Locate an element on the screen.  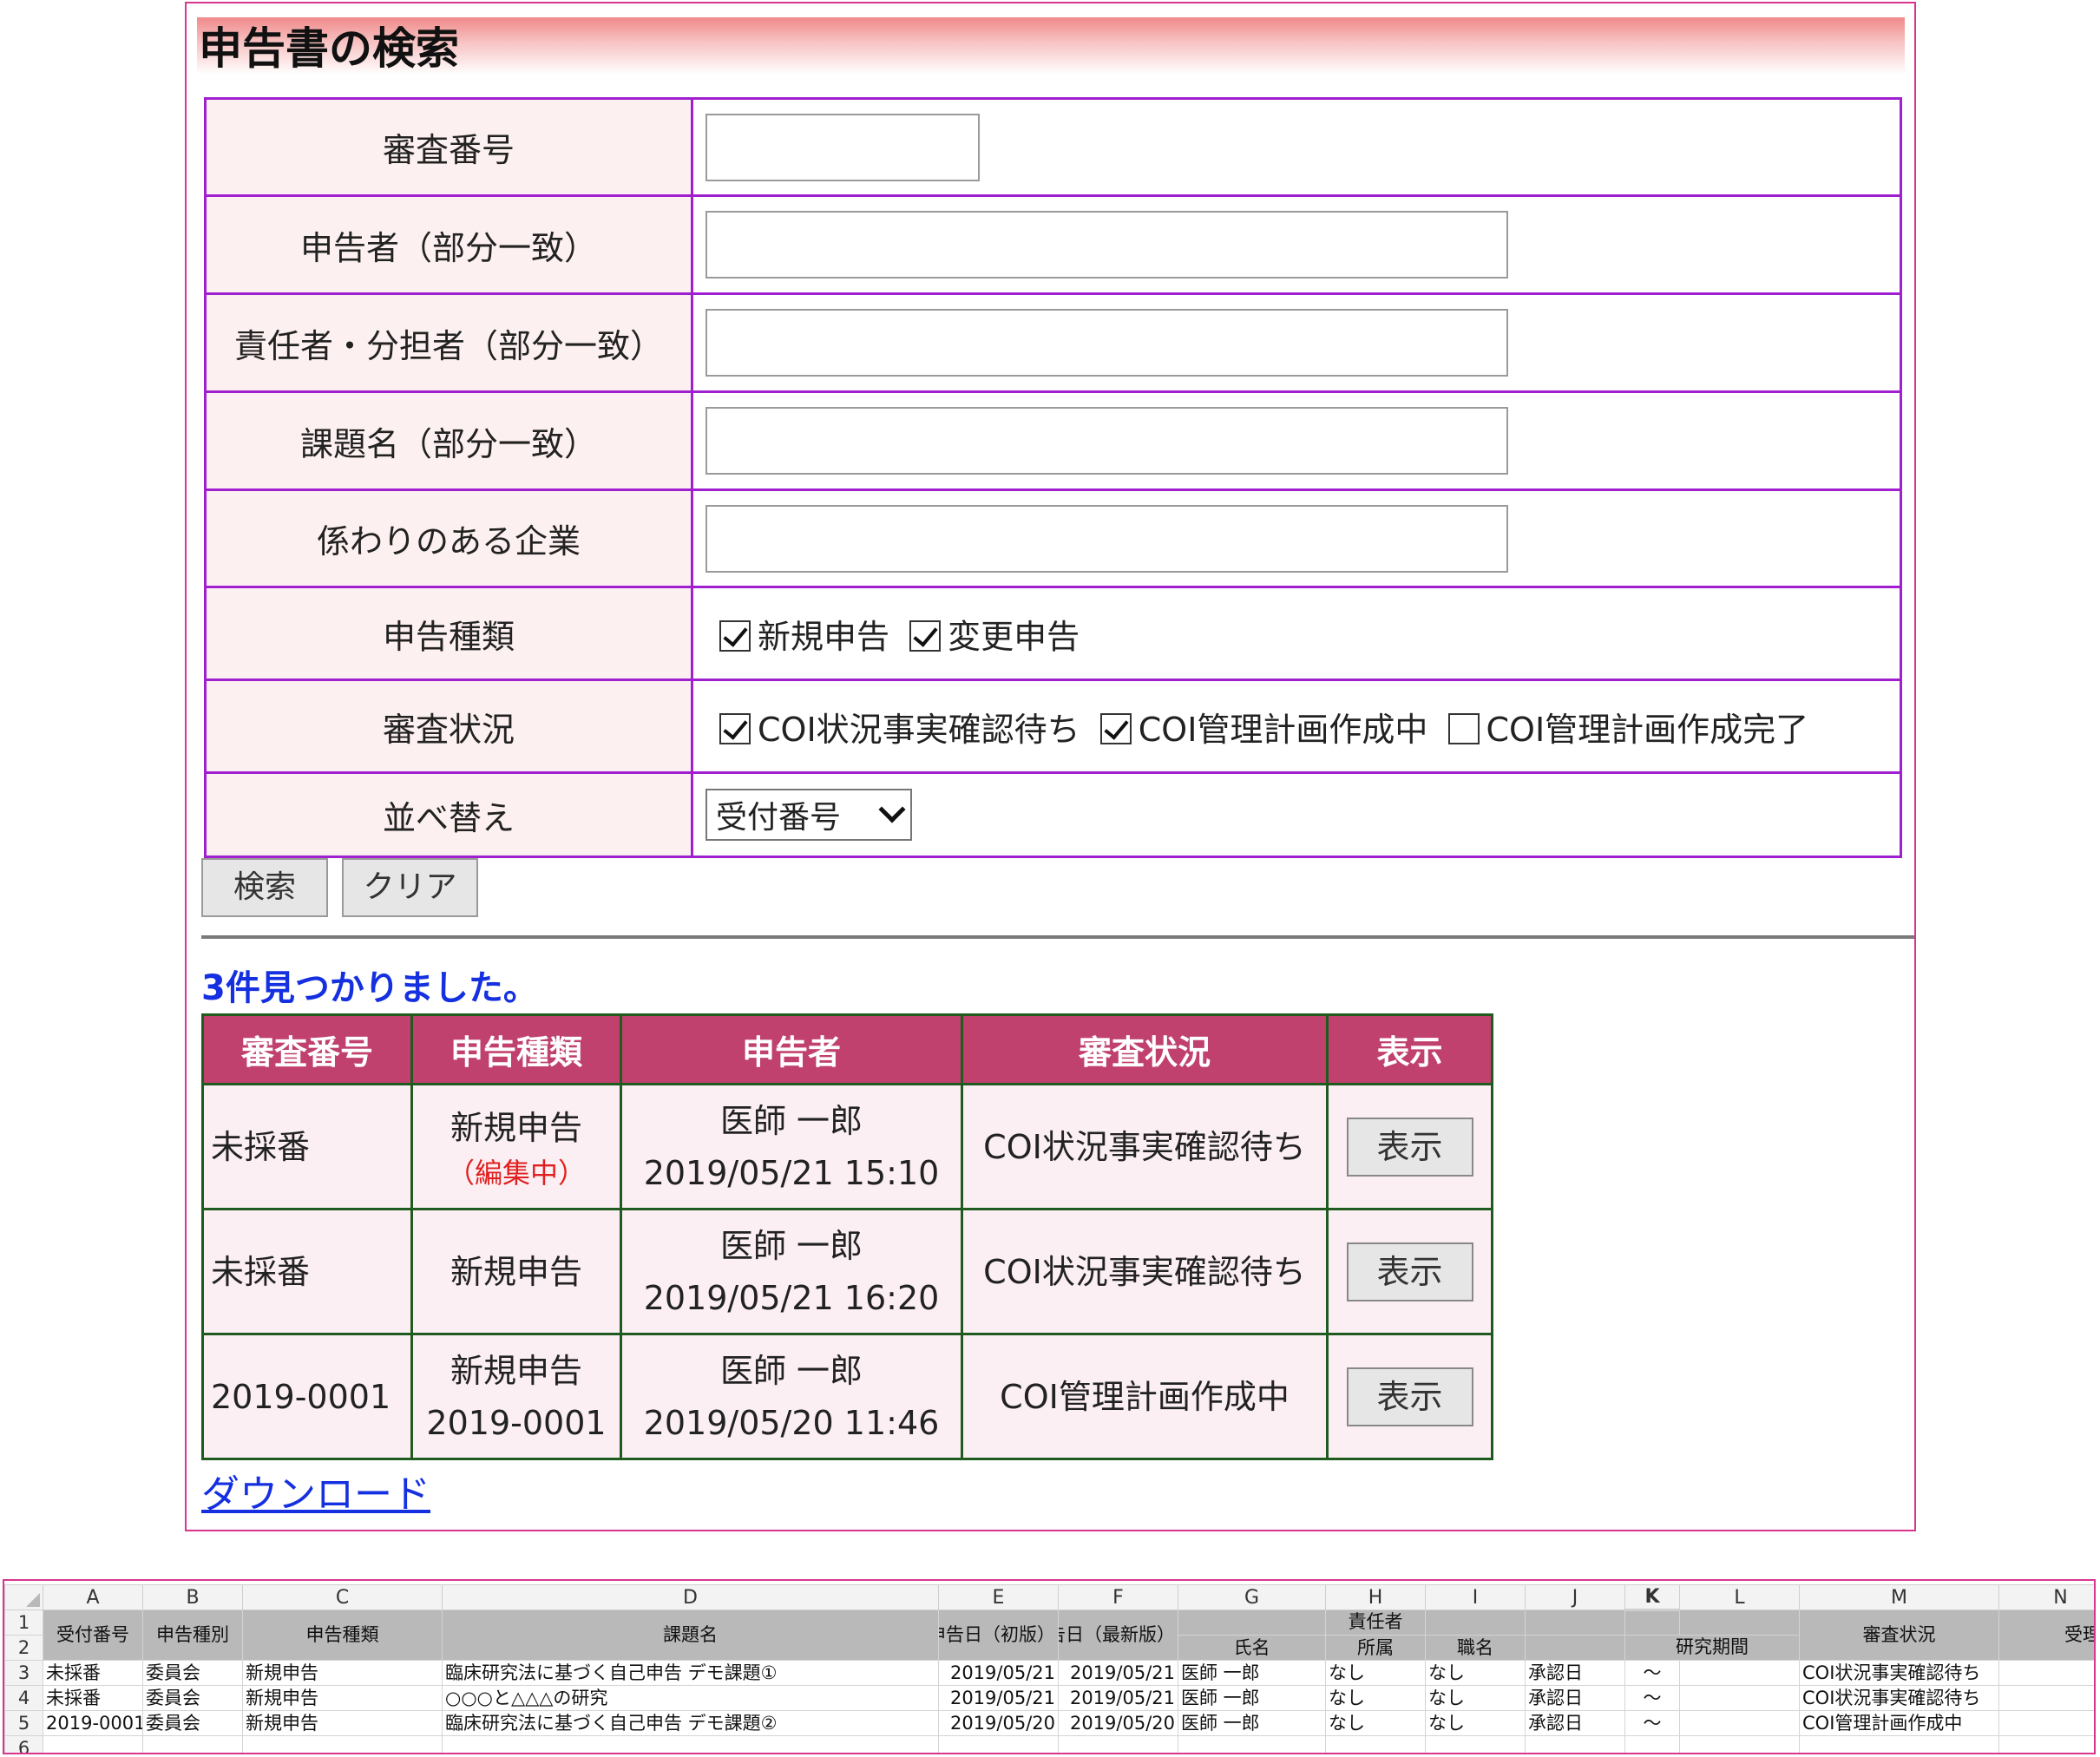
search-button: 検索 is located at coordinates (264, 887).